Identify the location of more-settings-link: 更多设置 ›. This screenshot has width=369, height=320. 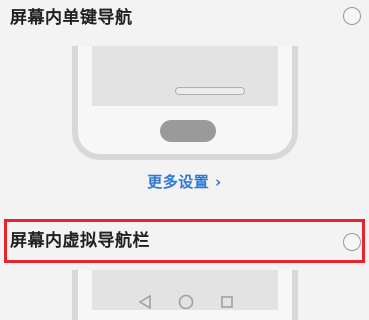
(184, 182).